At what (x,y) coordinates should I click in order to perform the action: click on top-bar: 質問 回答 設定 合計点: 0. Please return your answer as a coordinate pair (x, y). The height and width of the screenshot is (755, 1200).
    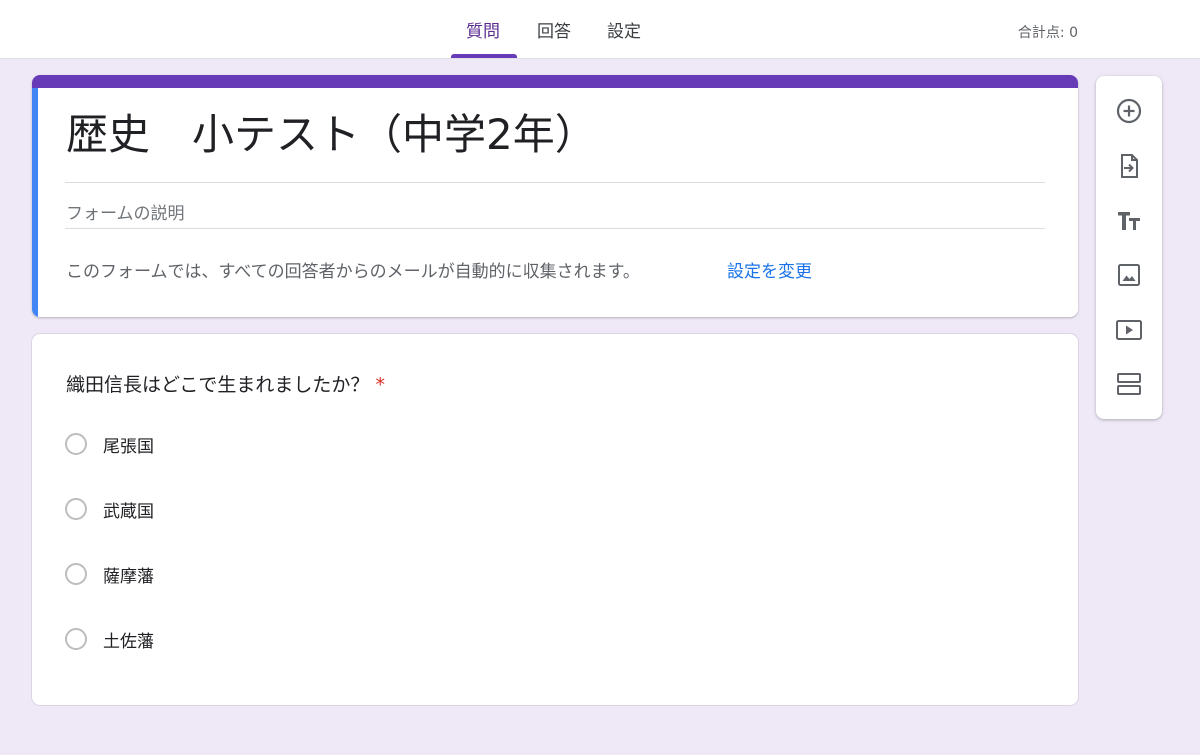
    Looking at the image, I should click on (600, 29).